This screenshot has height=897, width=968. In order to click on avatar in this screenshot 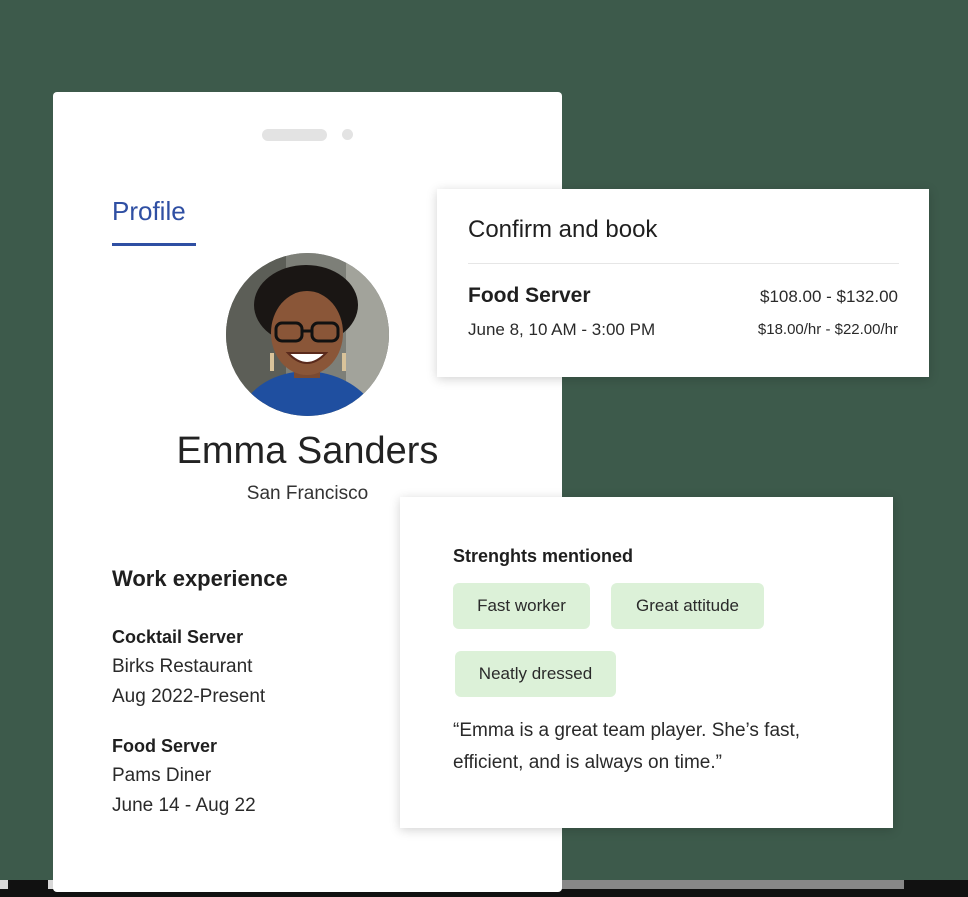, I will do `click(307, 334)`.